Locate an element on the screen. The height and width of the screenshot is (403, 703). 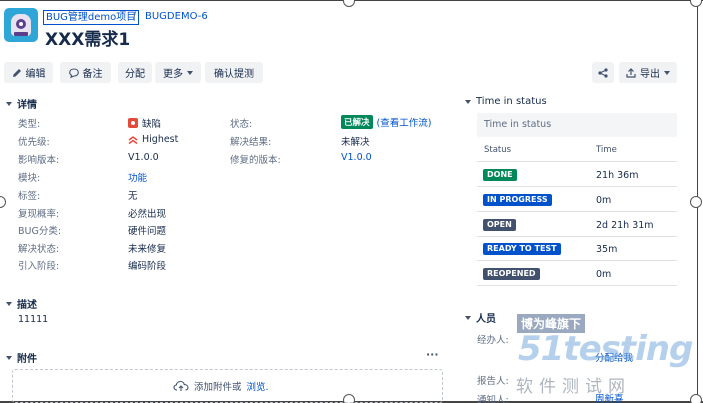
resize-handle-mid-right is located at coordinates (696, 202).